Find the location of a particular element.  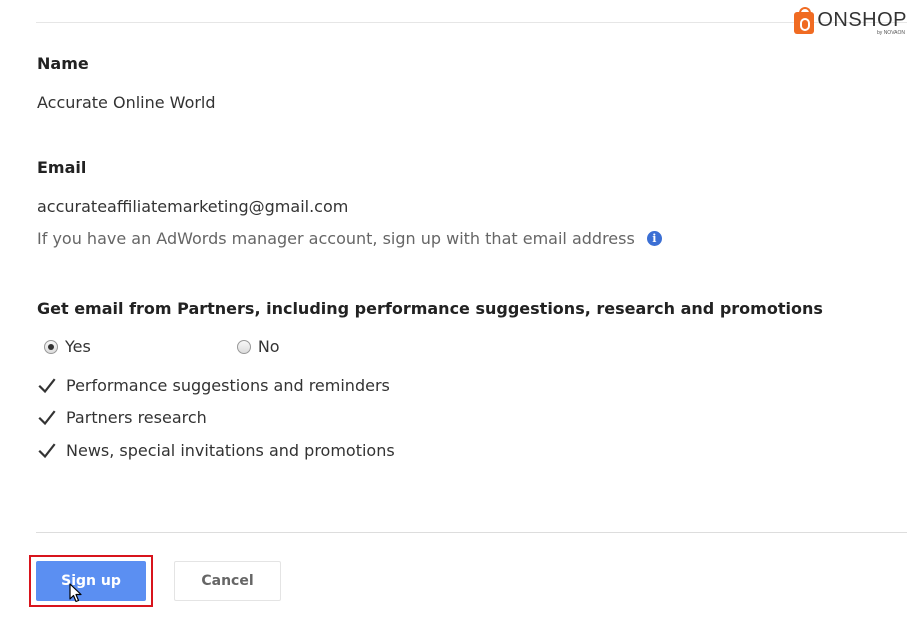

info-icon: i is located at coordinates (654, 238).